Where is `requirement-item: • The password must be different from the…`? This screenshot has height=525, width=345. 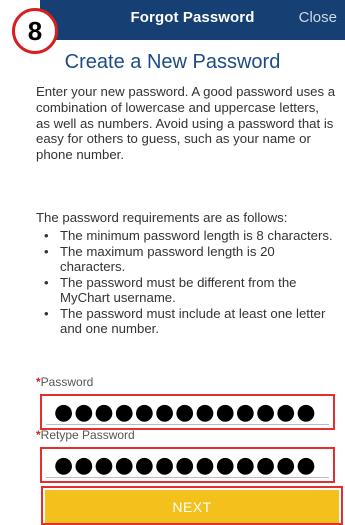 requirement-item: • The password must be different from the… is located at coordinates (186, 290).